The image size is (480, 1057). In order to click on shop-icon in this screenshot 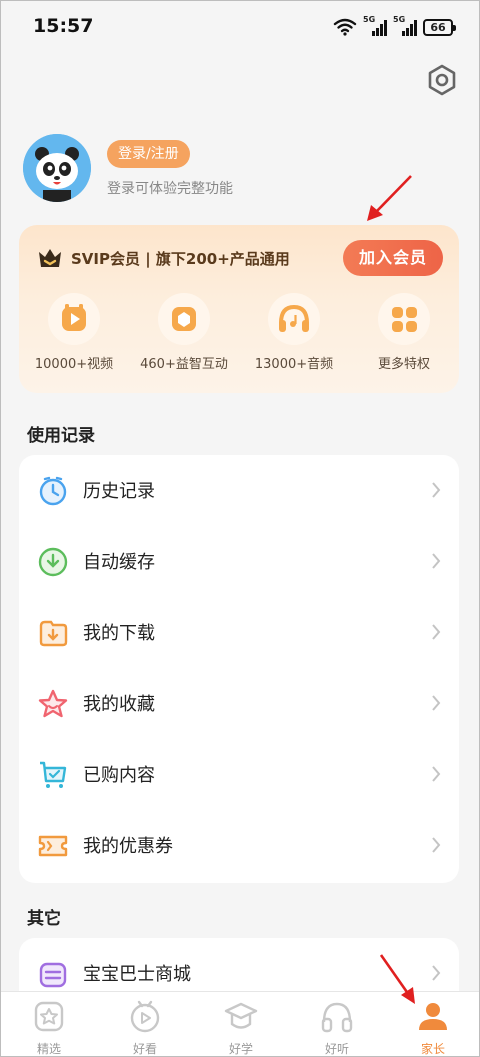, I will do `click(53, 975)`.